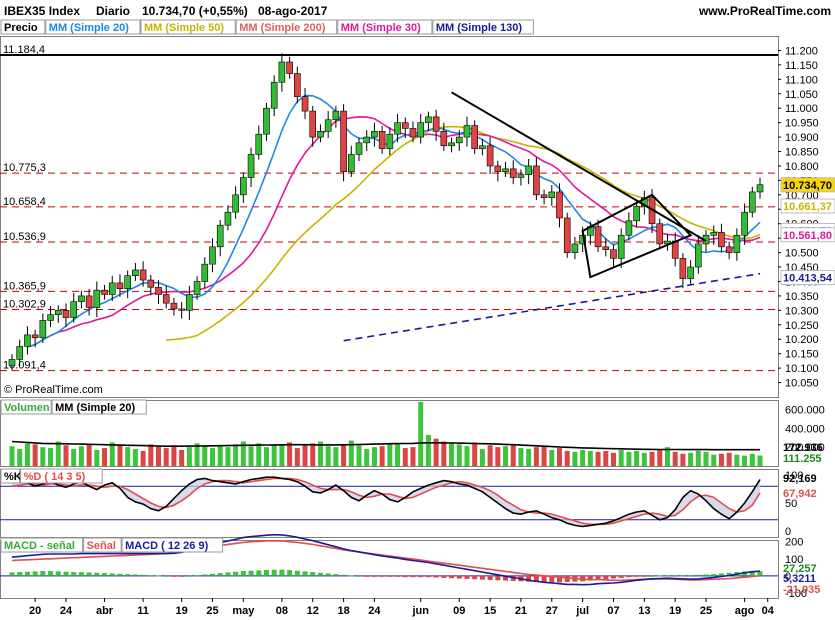  Describe the element at coordinates (13, 477) in the screenshot. I see `legend-label: %K` at that location.